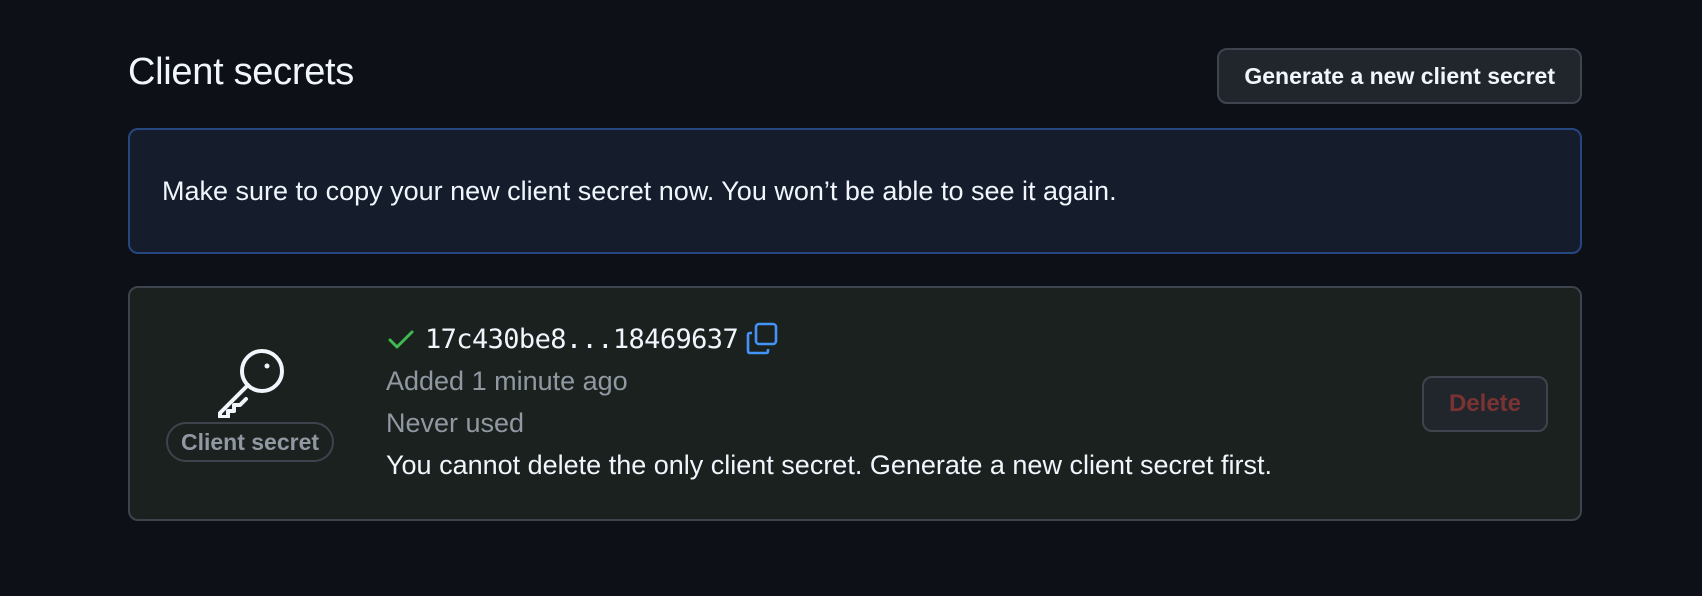 The height and width of the screenshot is (596, 1702). I want to click on secret-usage-status: Never used, so click(455, 423).